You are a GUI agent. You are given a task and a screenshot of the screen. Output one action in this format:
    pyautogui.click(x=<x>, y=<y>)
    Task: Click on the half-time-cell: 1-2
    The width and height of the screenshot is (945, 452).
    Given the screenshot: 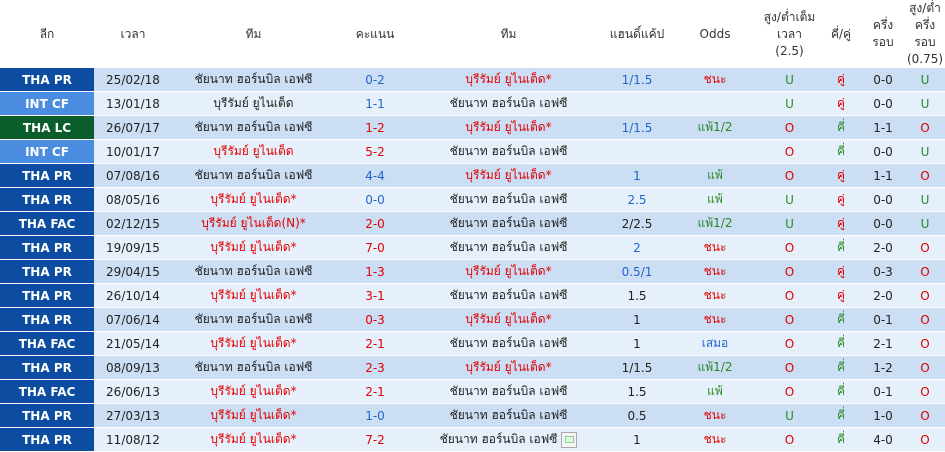 What is the action you would take?
    pyautogui.click(x=883, y=367)
    